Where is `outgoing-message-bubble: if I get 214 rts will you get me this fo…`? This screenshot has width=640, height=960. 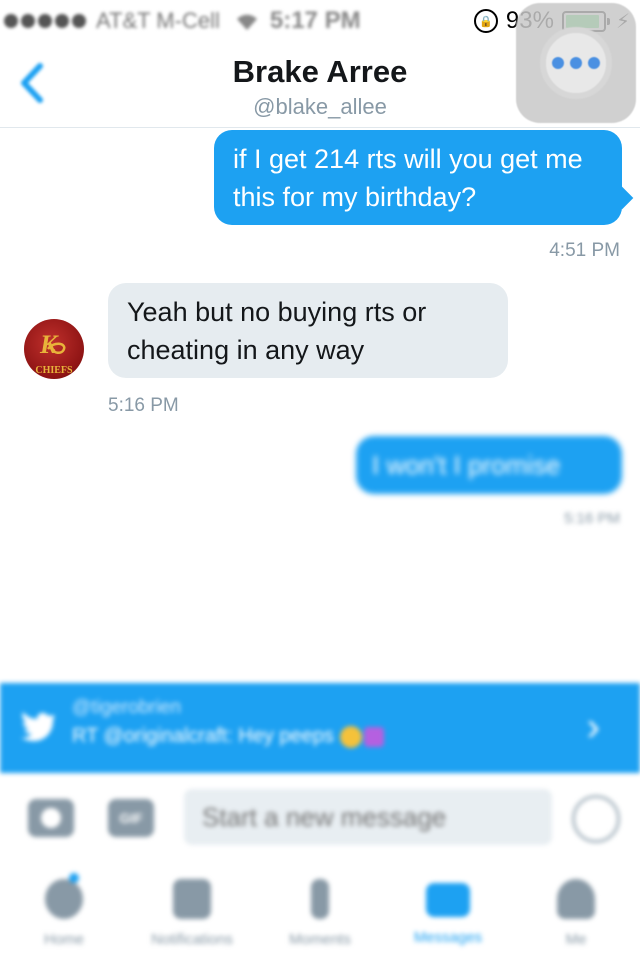
outgoing-message-bubble: if I get 214 rts will you get me this fo… is located at coordinates (418, 177).